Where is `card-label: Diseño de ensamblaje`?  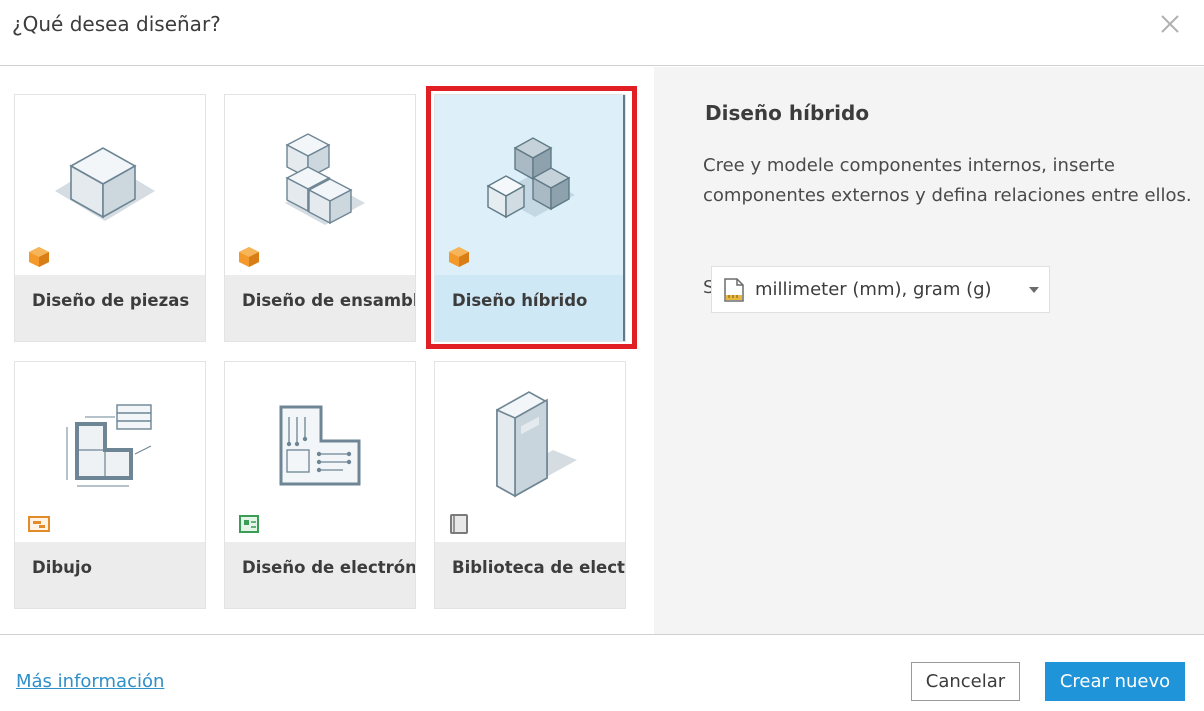 card-label: Diseño de ensamblaje is located at coordinates (328, 300).